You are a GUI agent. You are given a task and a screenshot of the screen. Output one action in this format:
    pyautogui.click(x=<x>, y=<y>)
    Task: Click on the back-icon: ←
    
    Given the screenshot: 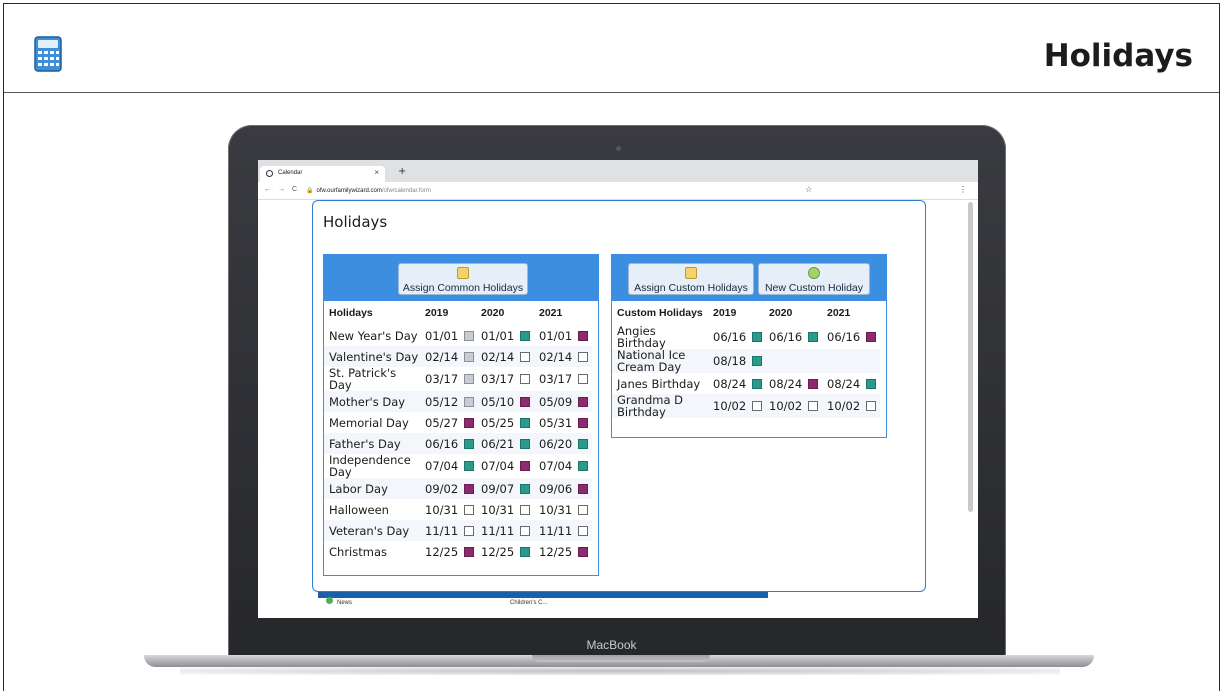 What is the action you would take?
    pyautogui.click(x=267, y=189)
    